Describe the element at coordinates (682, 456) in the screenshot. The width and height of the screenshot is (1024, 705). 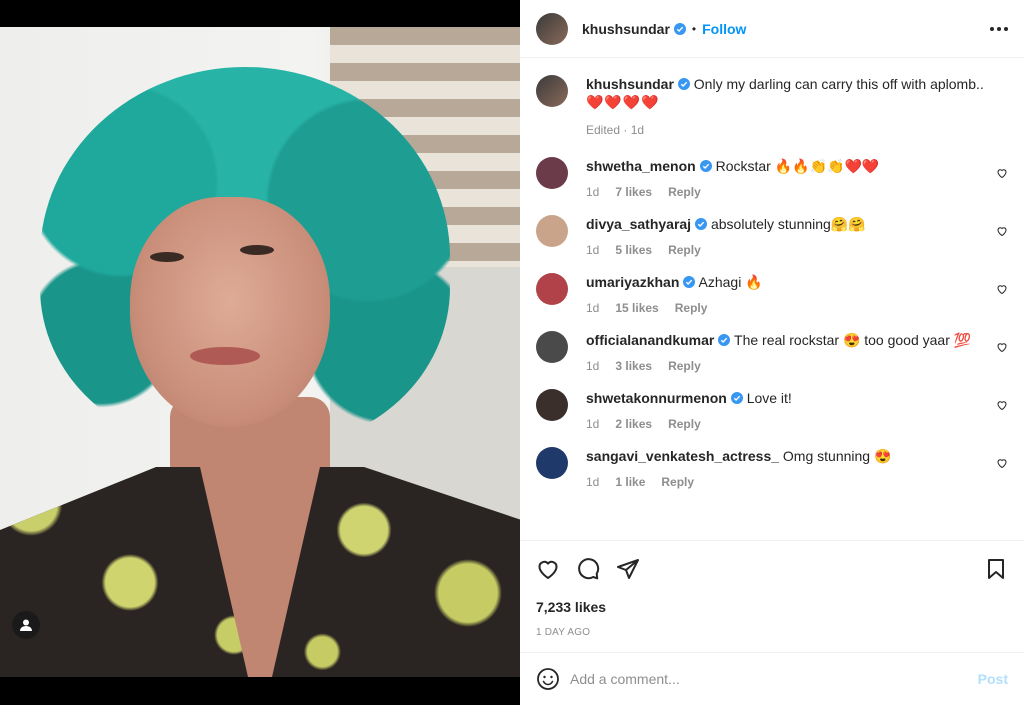
I see `comment-username: sangavi_venkatesh_actress_` at that location.